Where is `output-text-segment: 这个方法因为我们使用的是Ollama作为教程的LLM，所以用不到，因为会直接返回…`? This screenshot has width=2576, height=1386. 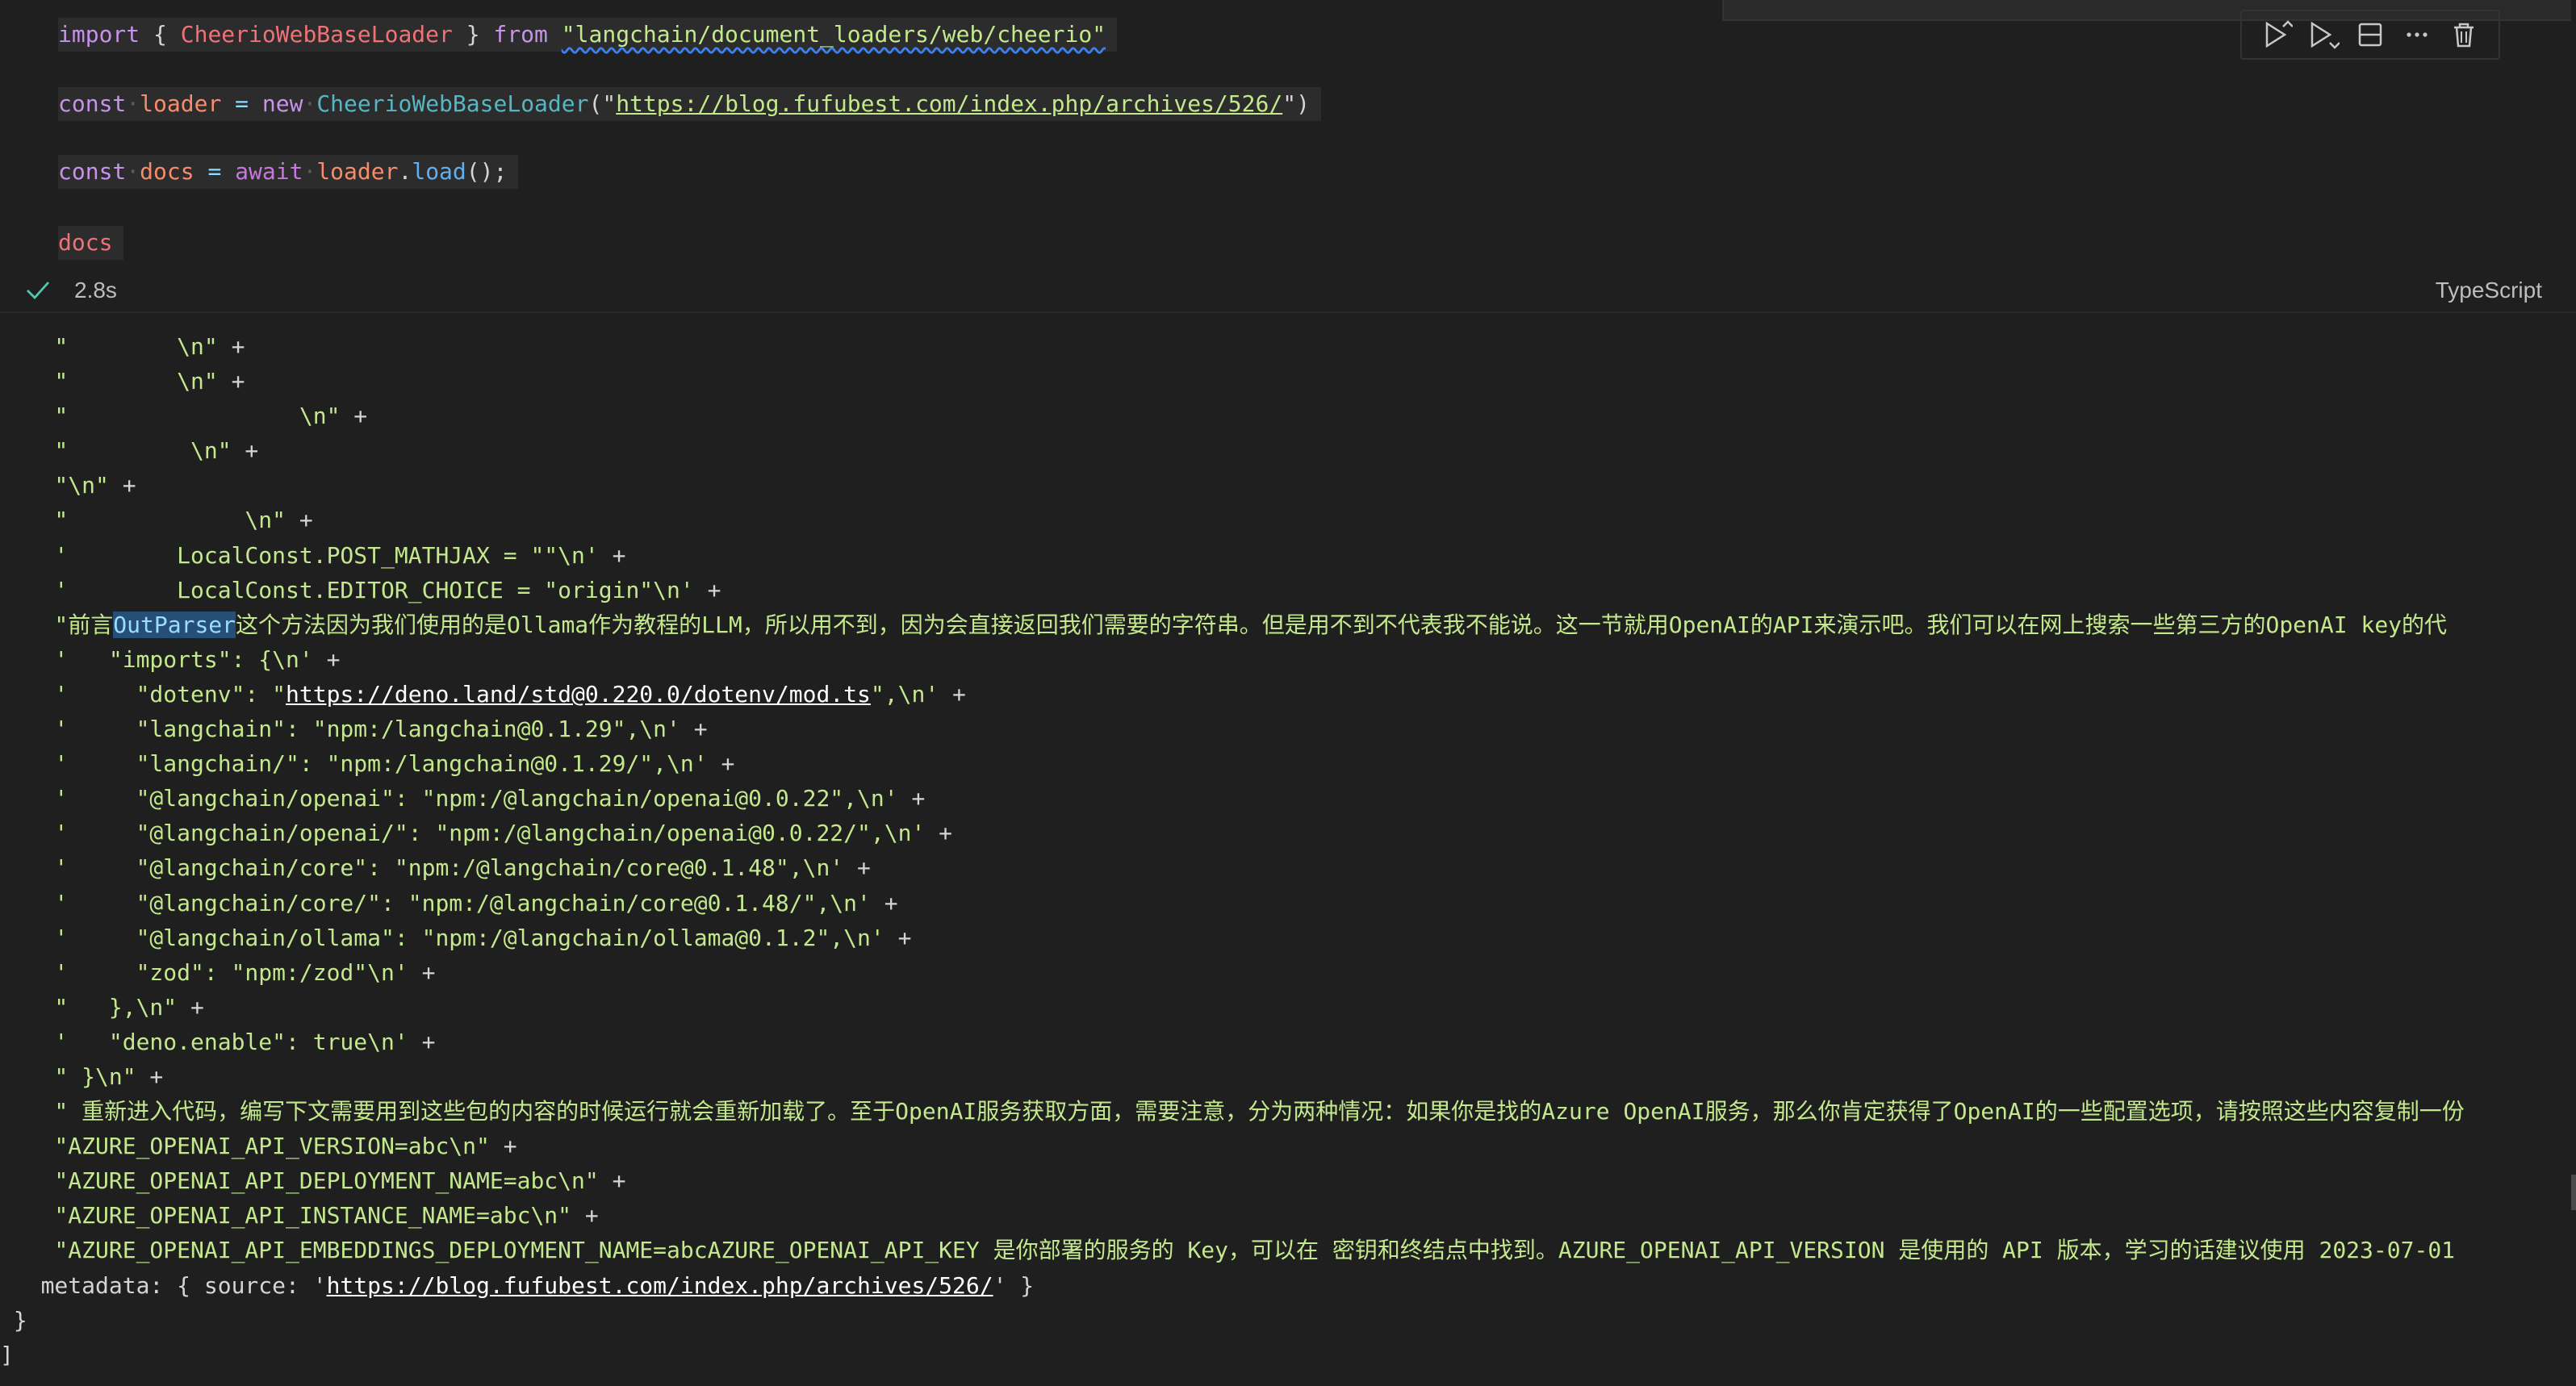
output-text-segment: 这个方法因为我们使用的是Ollama作为教程的LLM，所以用不到，因为会直接返回… is located at coordinates (1342, 624).